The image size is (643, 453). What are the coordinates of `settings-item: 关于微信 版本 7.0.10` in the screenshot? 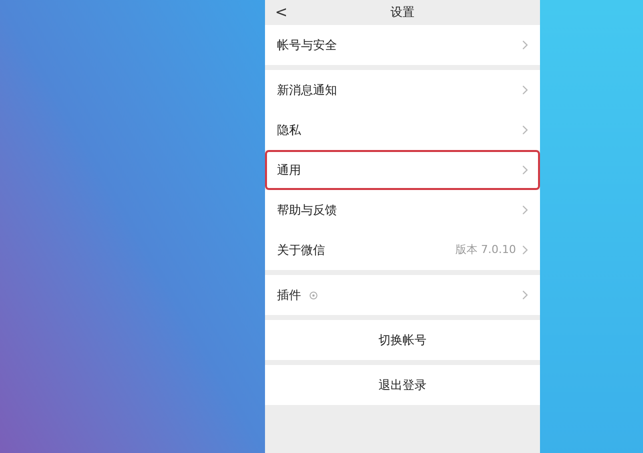 It's located at (402, 250).